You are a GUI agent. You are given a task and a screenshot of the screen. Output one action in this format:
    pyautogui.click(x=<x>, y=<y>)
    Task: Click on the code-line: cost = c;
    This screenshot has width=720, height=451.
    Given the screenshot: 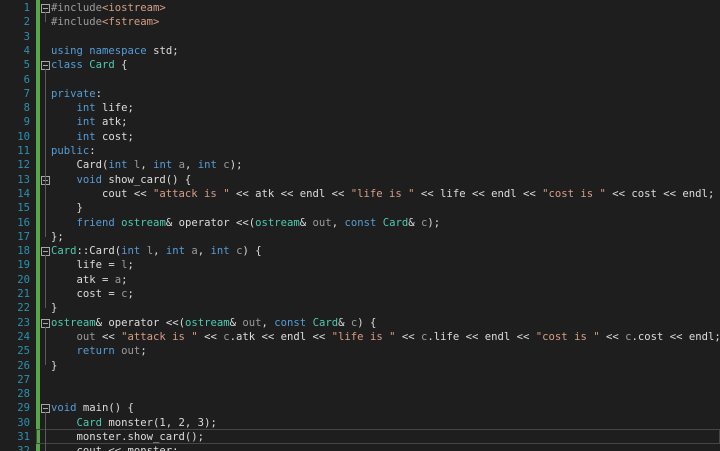 What is the action you would take?
    pyautogui.click(x=380, y=294)
    